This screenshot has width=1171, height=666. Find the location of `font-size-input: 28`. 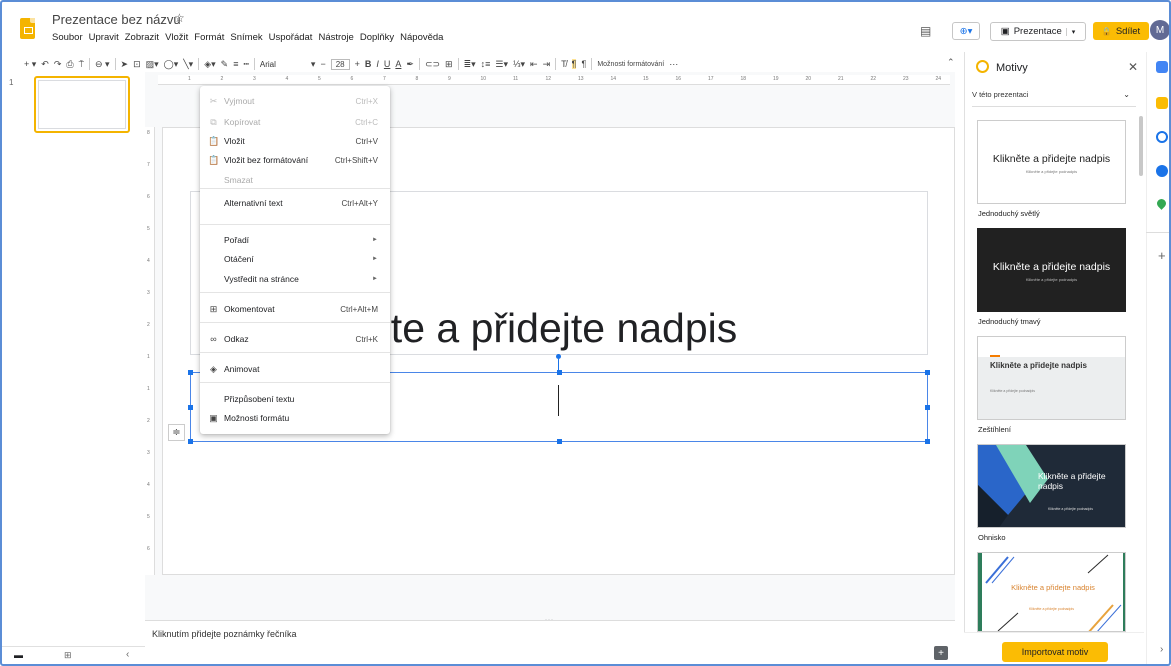

font-size-input: 28 is located at coordinates (340, 64).